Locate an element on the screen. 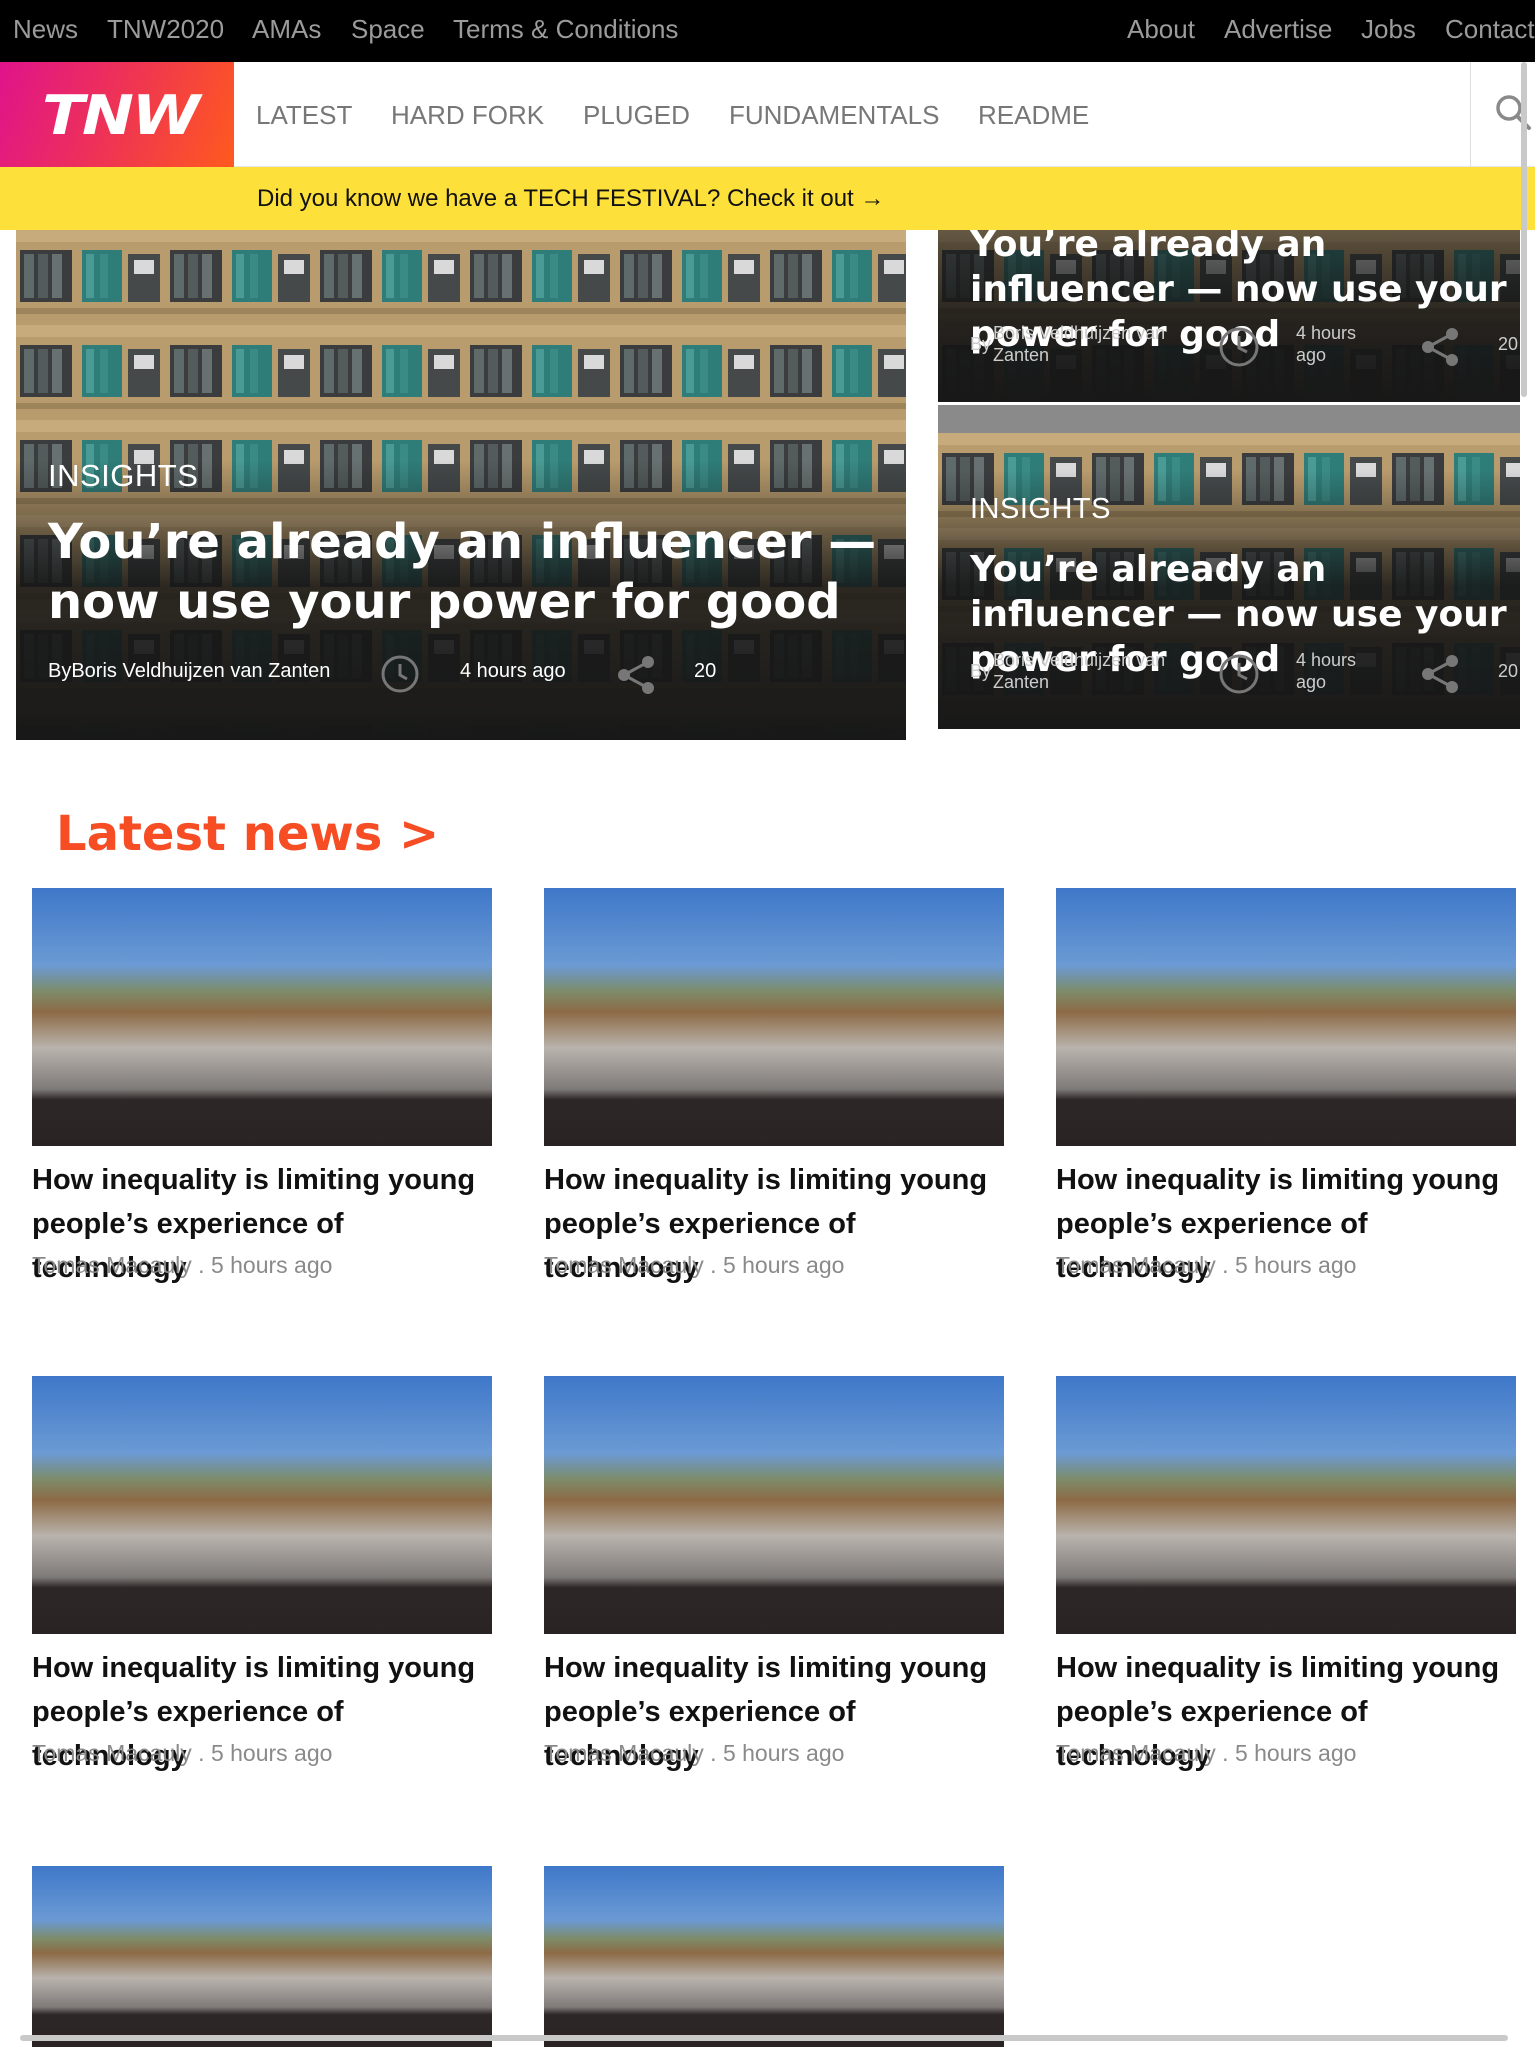 The height and width of the screenshot is (2047, 1535). top-link-amas: AMAs is located at coordinates (286, 29).